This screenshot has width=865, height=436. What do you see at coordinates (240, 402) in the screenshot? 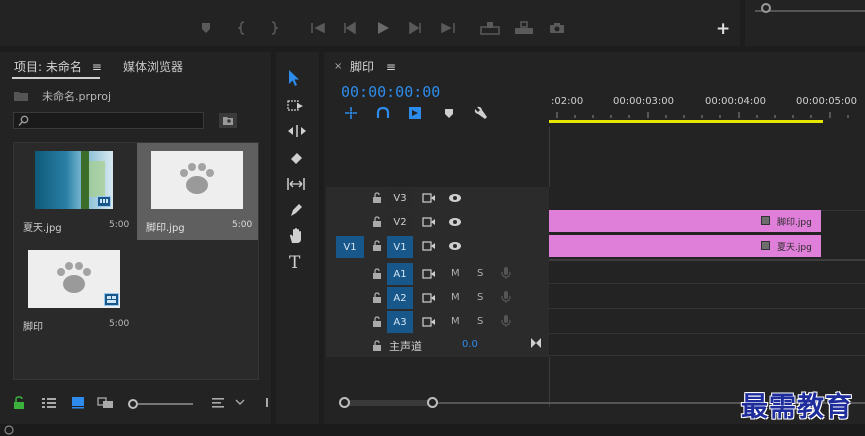
I see `chevron-down-icon` at bounding box center [240, 402].